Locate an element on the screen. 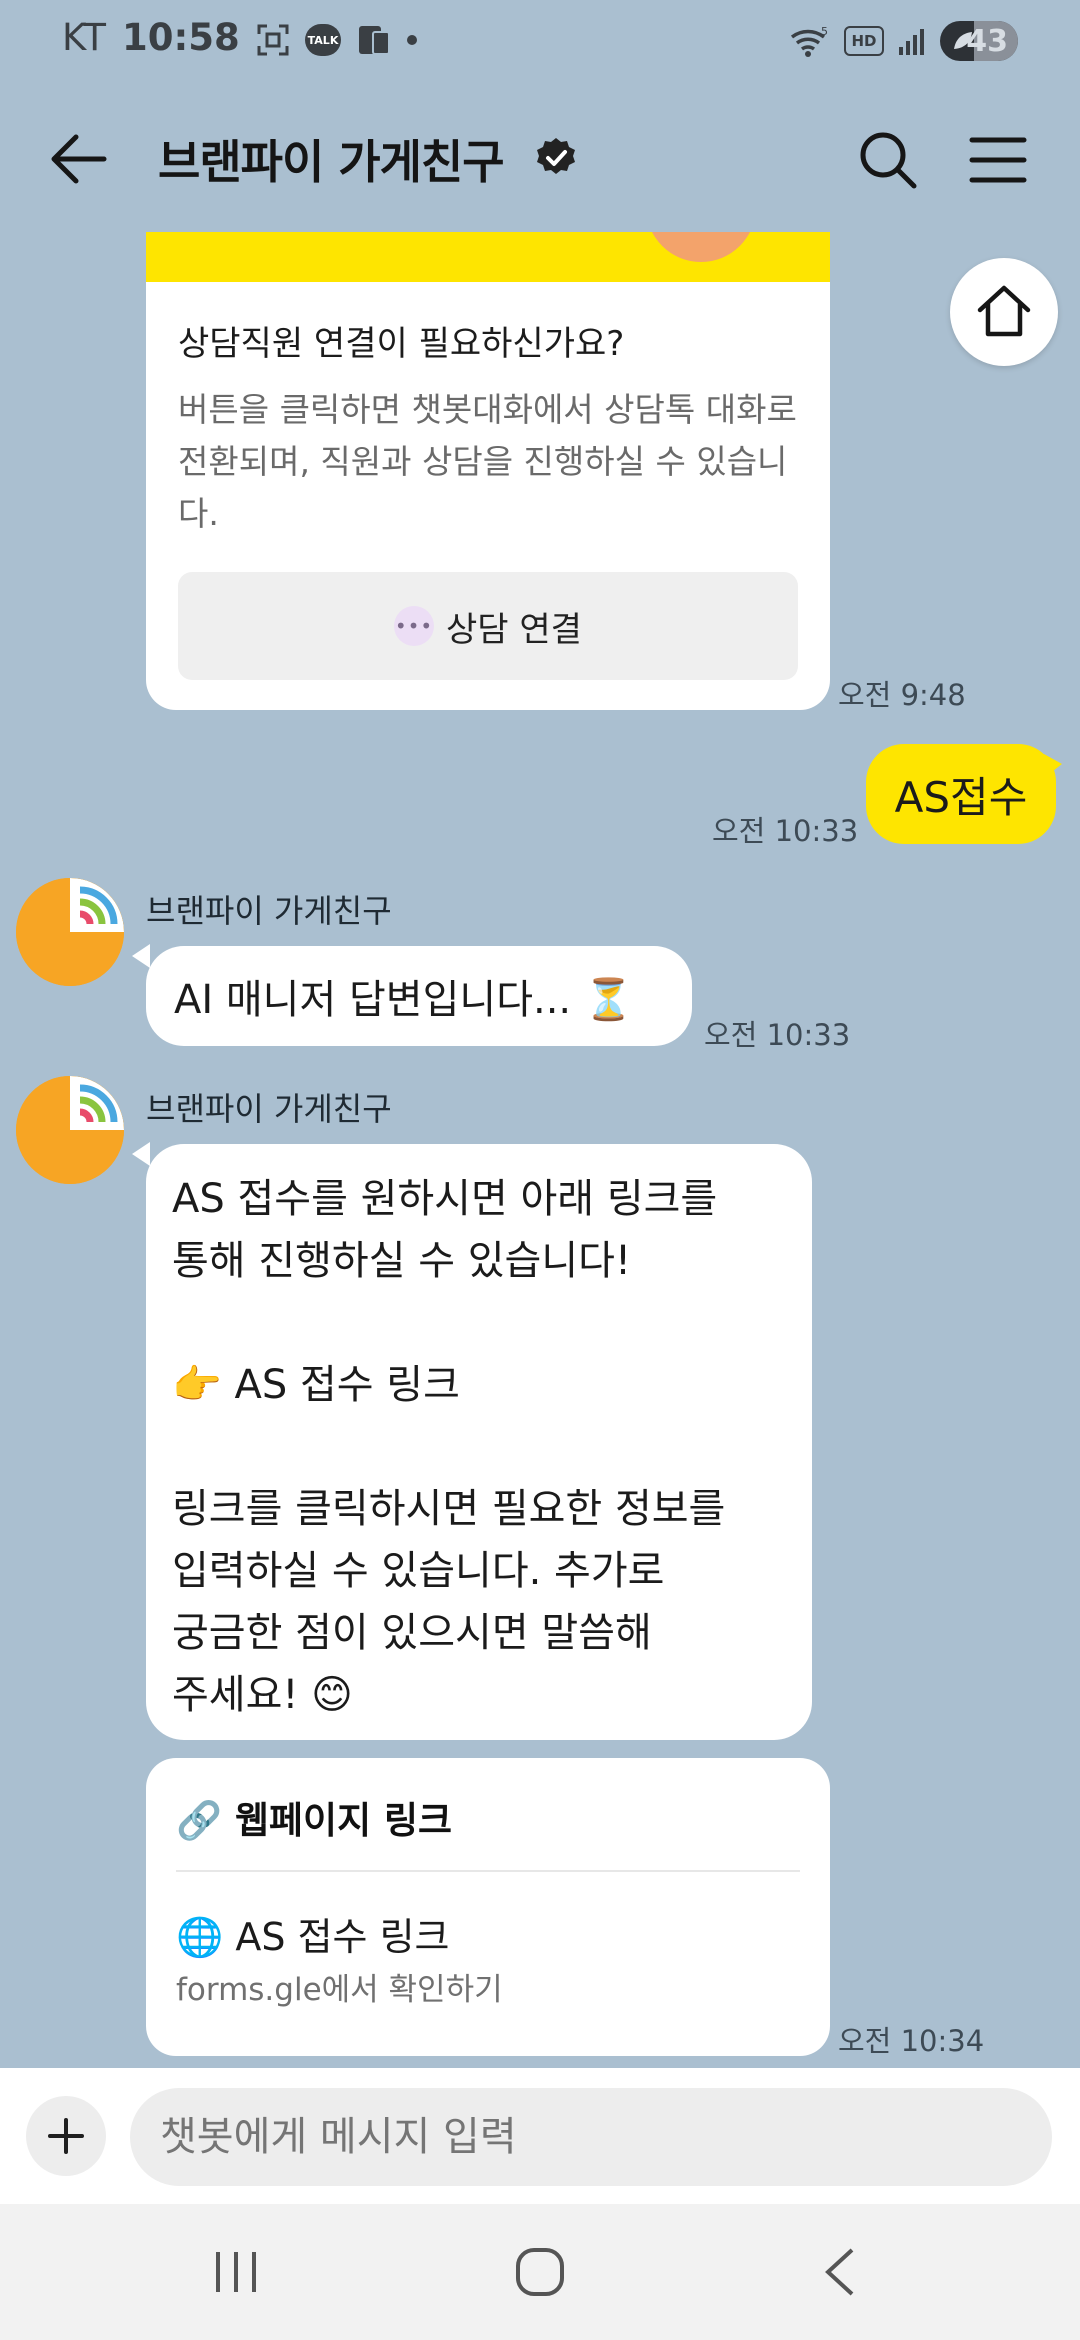  system-nav-bar is located at coordinates (540, 2272).